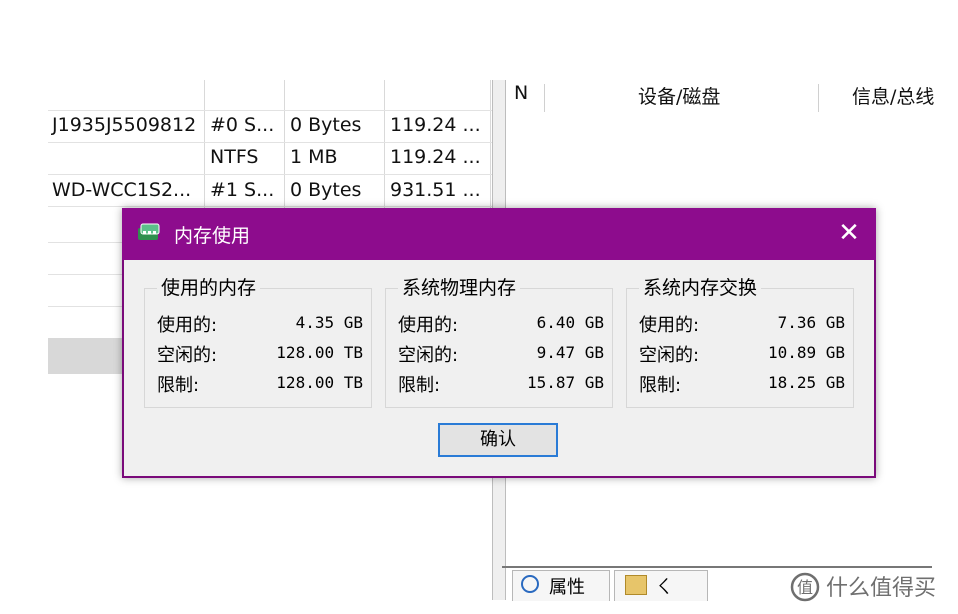  What do you see at coordinates (260, 385) in the screenshot?
I see `stat-row: 限制: 128.00 TB` at bounding box center [260, 385].